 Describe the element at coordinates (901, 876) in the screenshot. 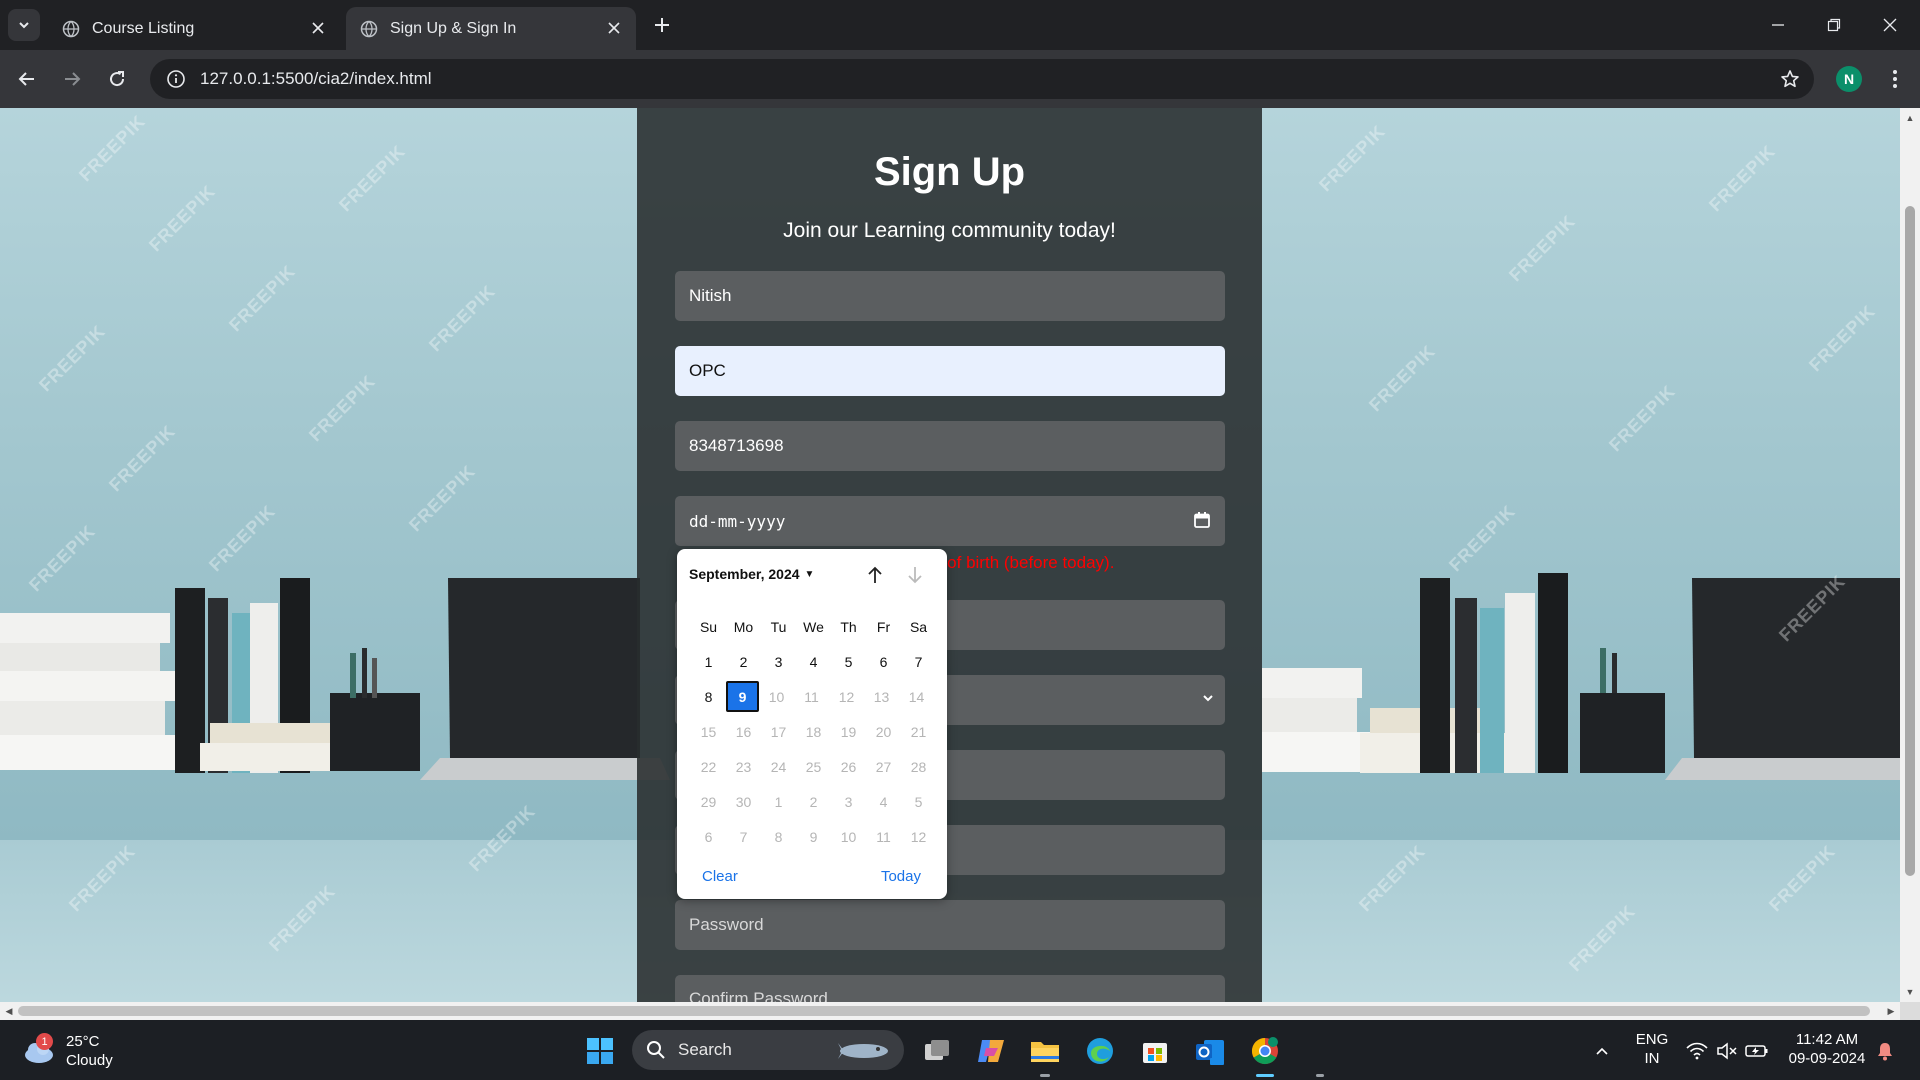

I see `today-button: Today` at that location.